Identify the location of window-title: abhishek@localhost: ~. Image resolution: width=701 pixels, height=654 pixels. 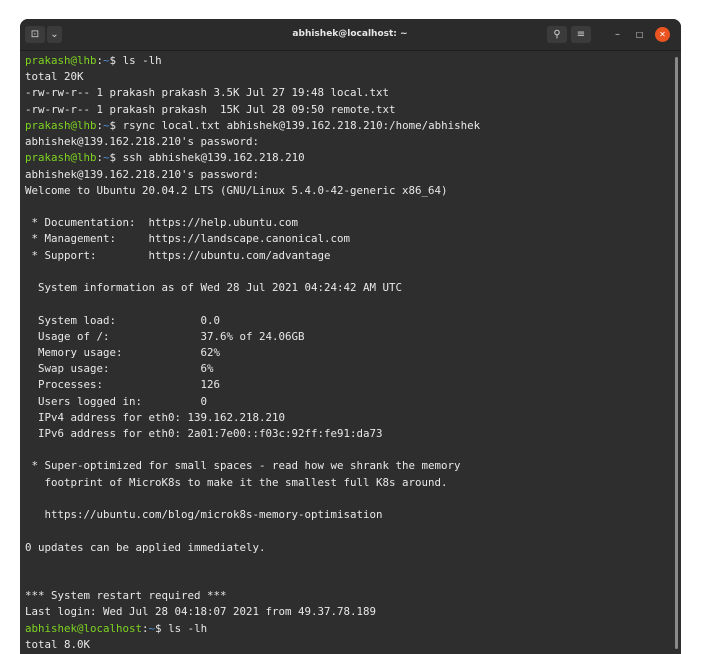
(350, 34).